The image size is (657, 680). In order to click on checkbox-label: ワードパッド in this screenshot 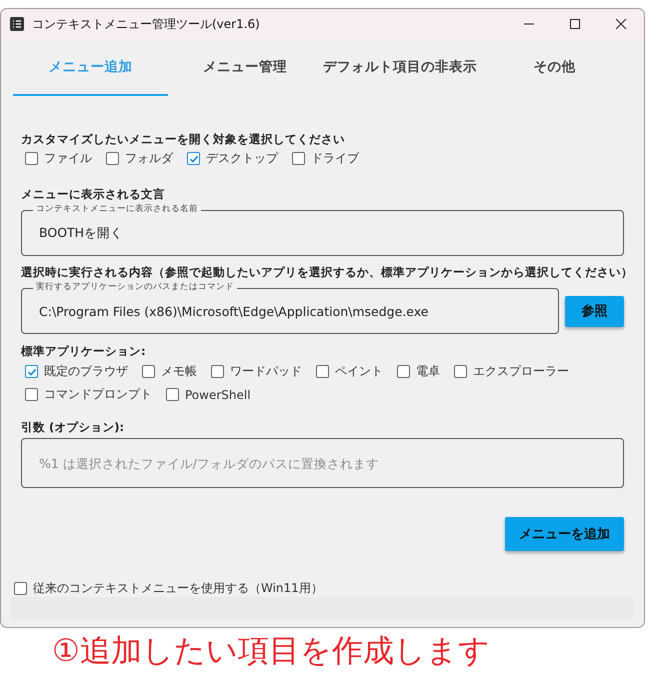, I will do `click(266, 371)`.